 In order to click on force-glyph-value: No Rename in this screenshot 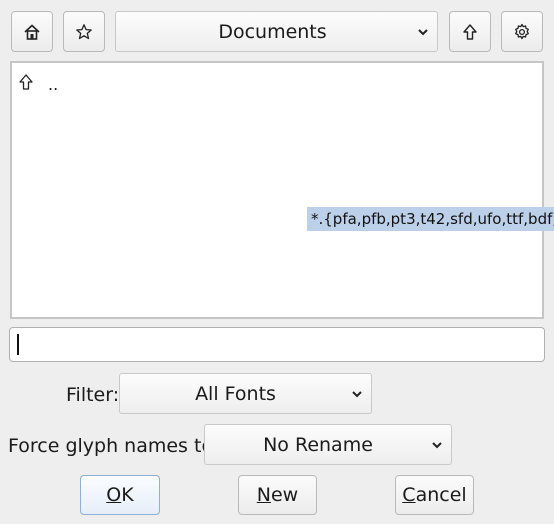, I will do `click(318, 444)`.